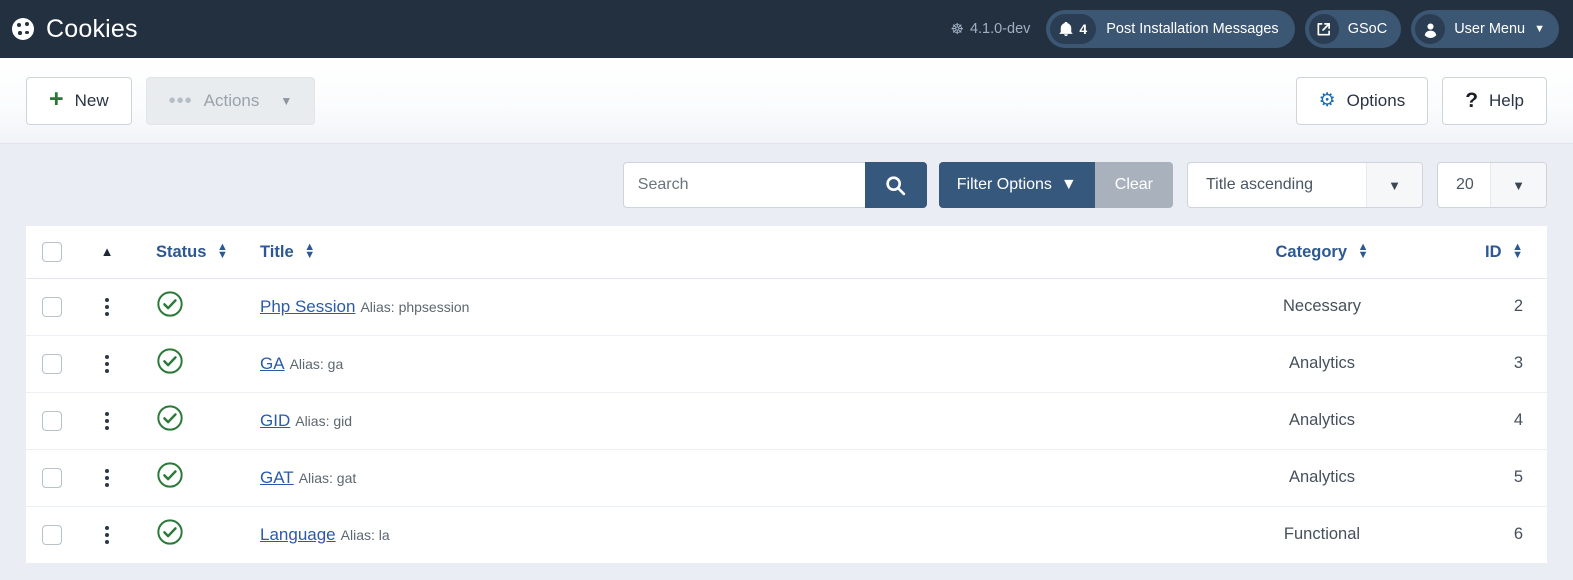 The height and width of the screenshot is (580, 1573). What do you see at coordinates (990, 29) in the screenshot?
I see `version-indicator: ☸ 4.1.0-dev` at bounding box center [990, 29].